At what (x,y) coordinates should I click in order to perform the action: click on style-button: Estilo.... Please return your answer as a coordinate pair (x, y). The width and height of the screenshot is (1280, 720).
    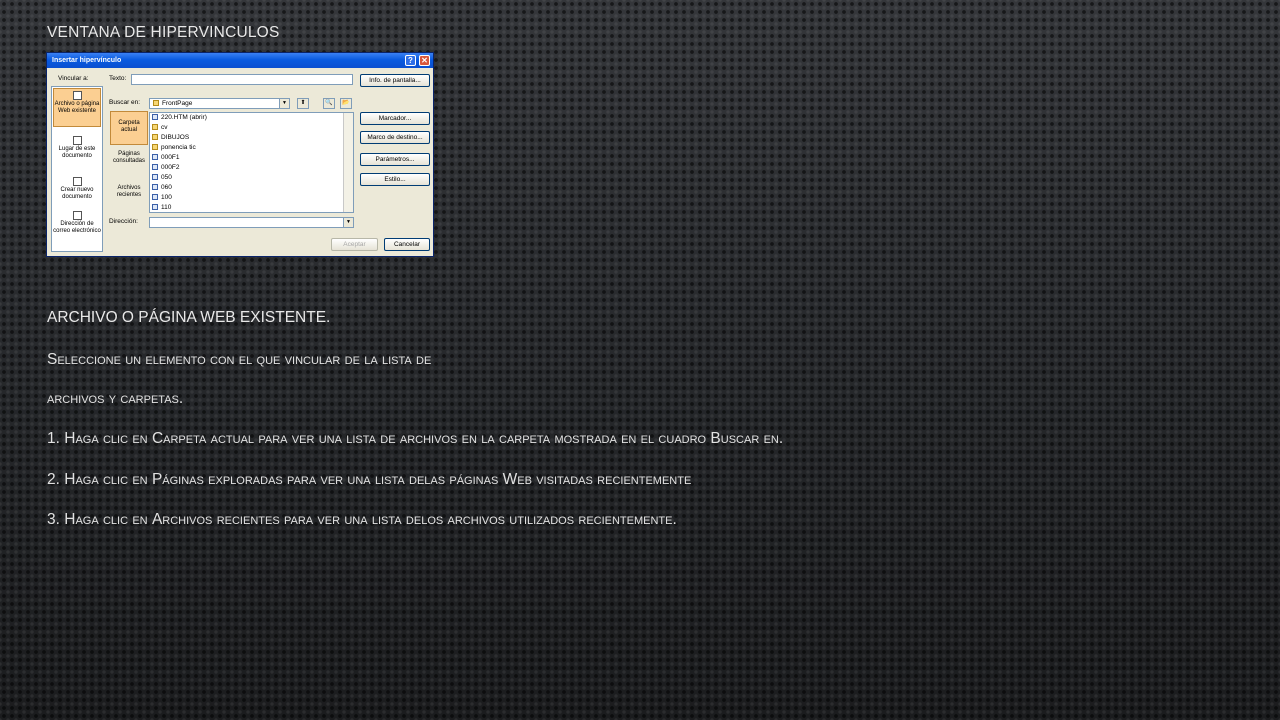
    Looking at the image, I should click on (395, 179).